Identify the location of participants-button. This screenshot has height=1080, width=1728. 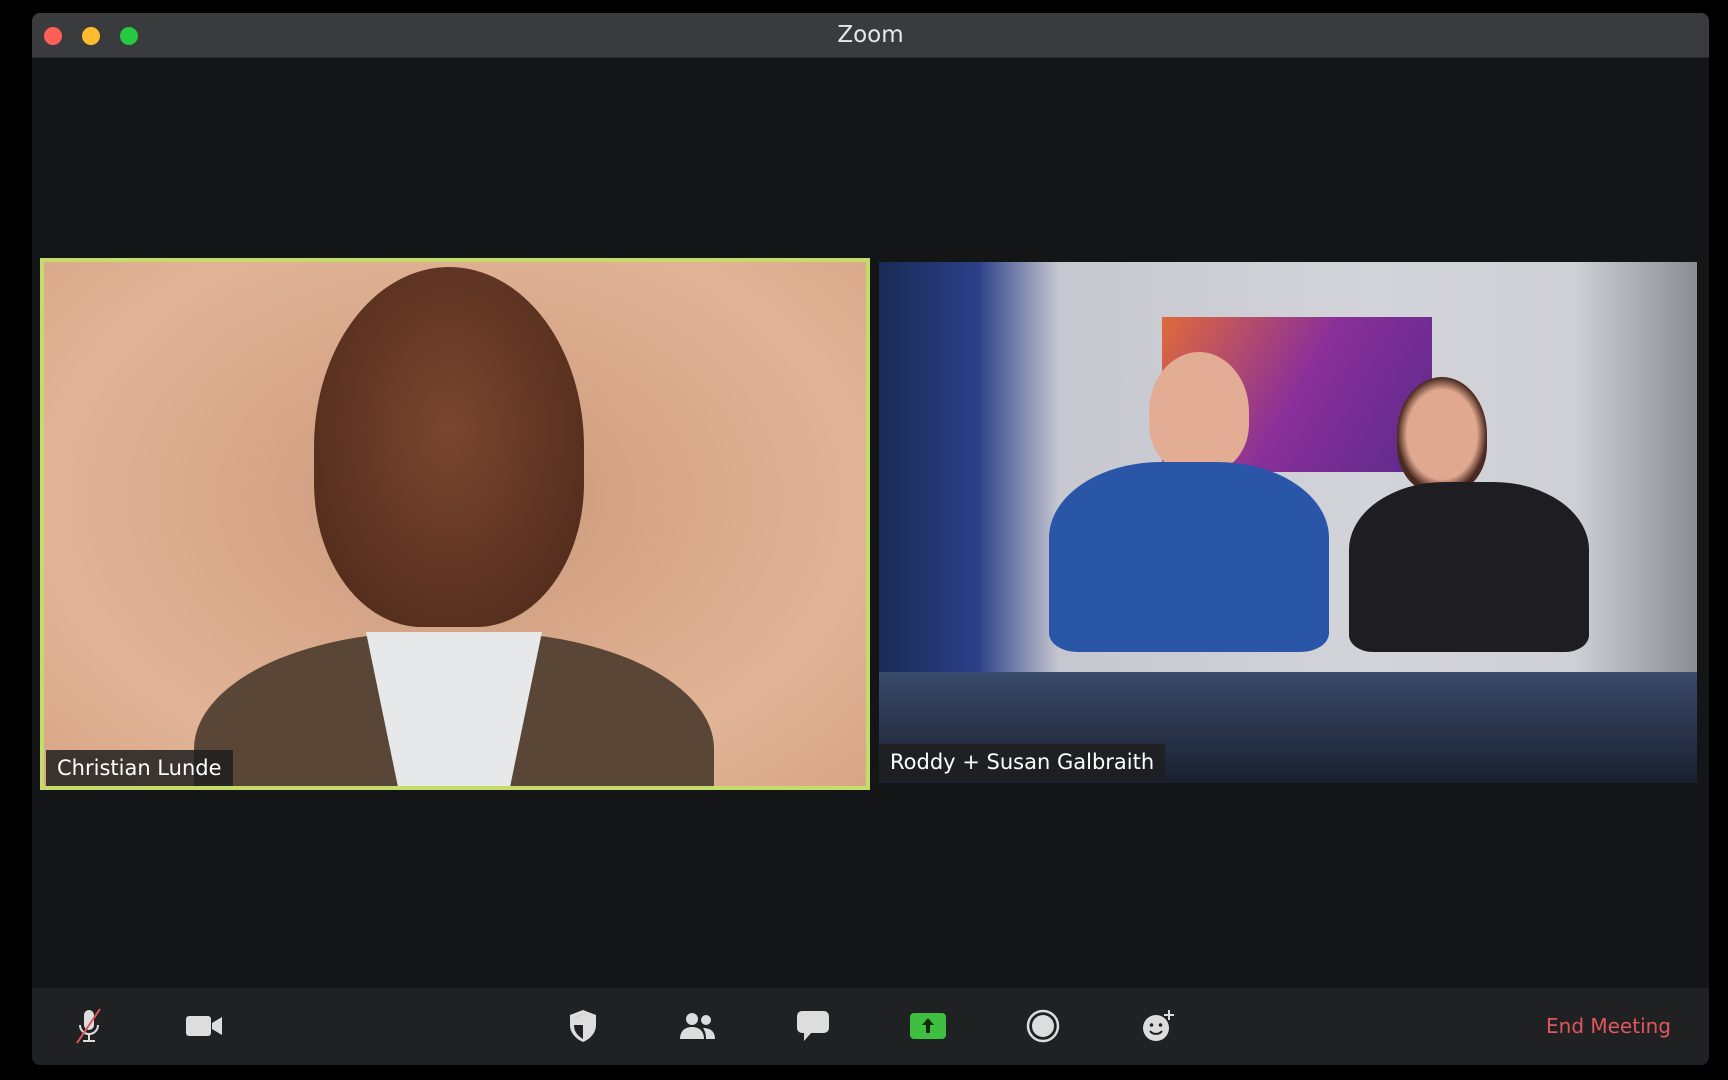
(698, 1026).